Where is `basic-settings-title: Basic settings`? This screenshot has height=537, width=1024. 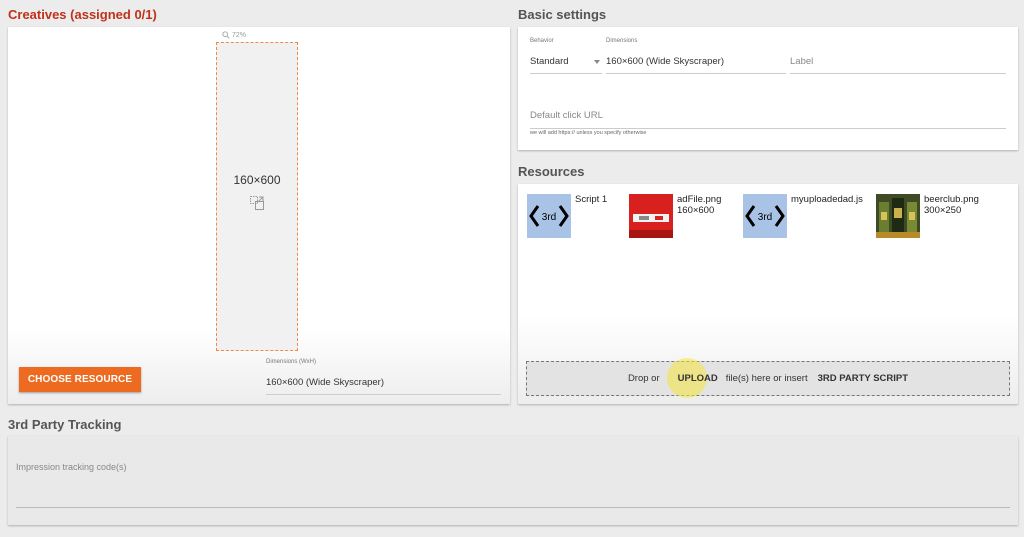
basic-settings-title: Basic settings is located at coordinates (562, 14).